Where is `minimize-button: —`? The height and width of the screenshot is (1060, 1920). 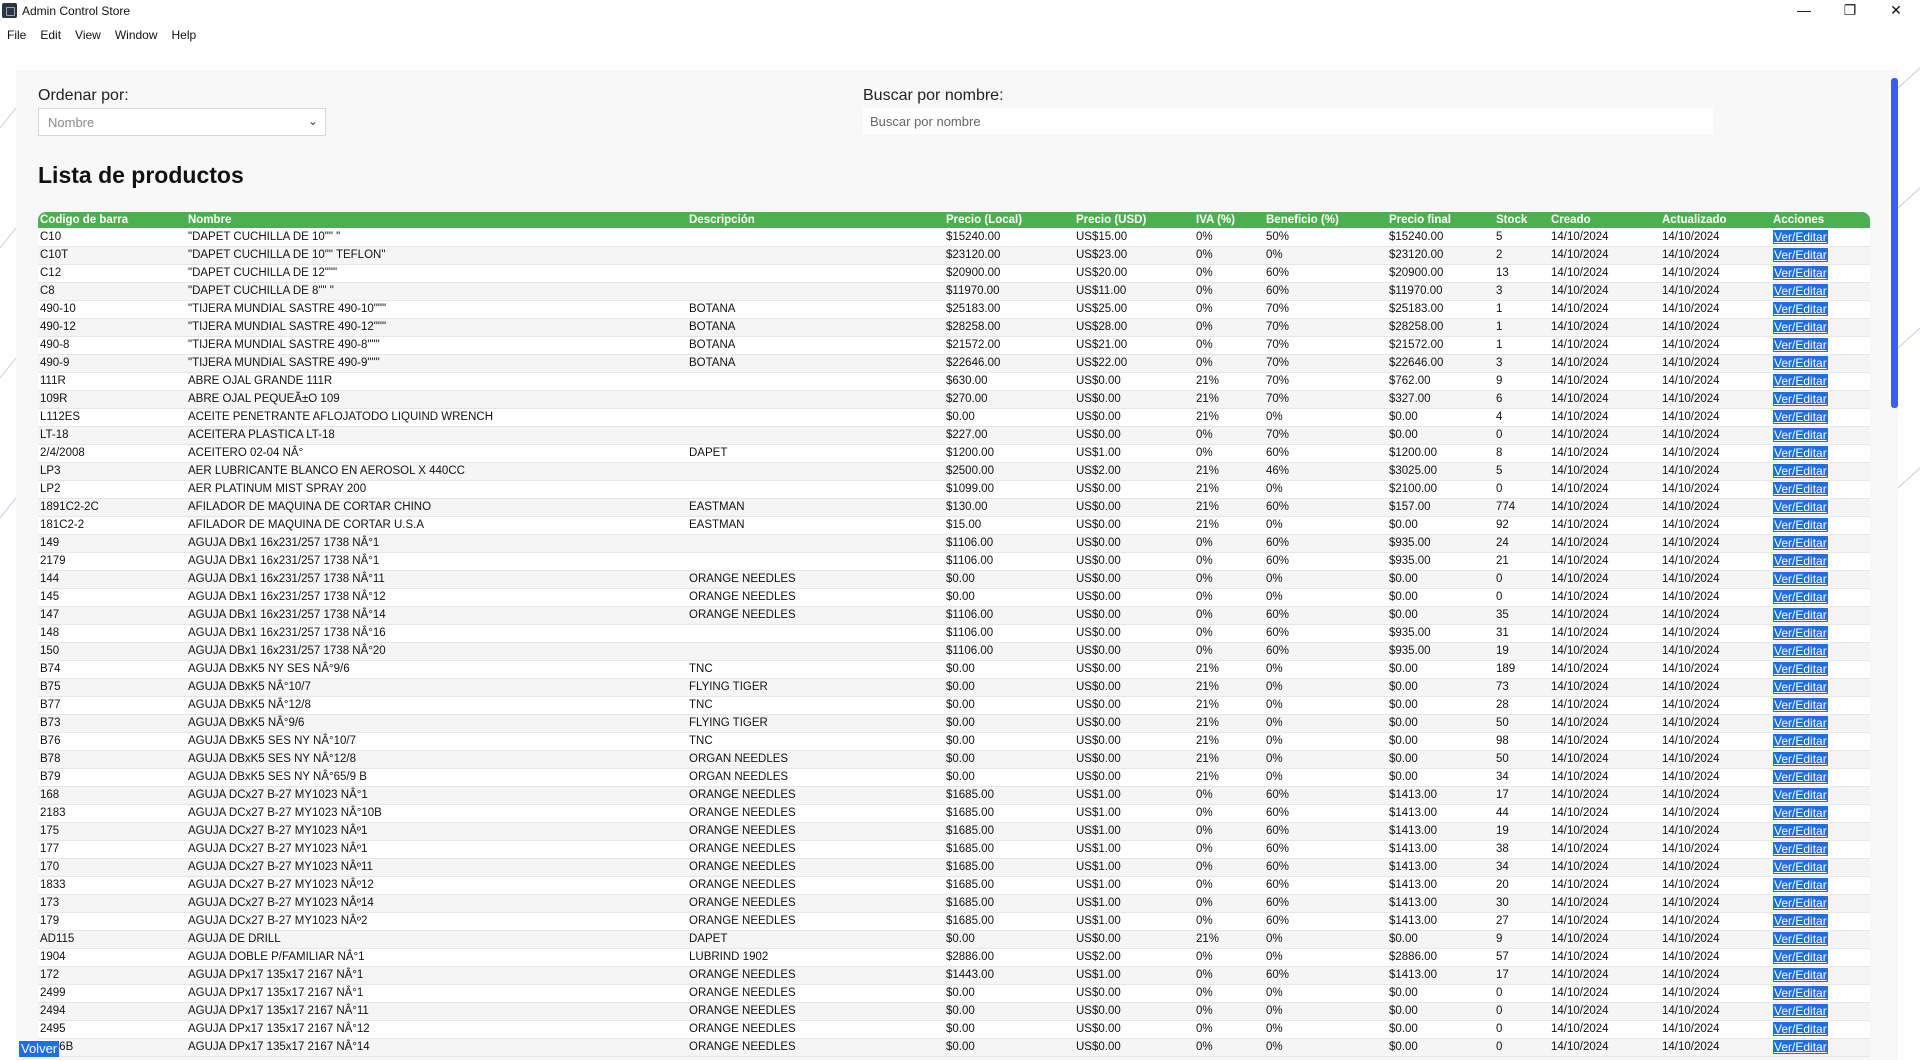 minimize-button: — is located at coordinates (1804, 11).